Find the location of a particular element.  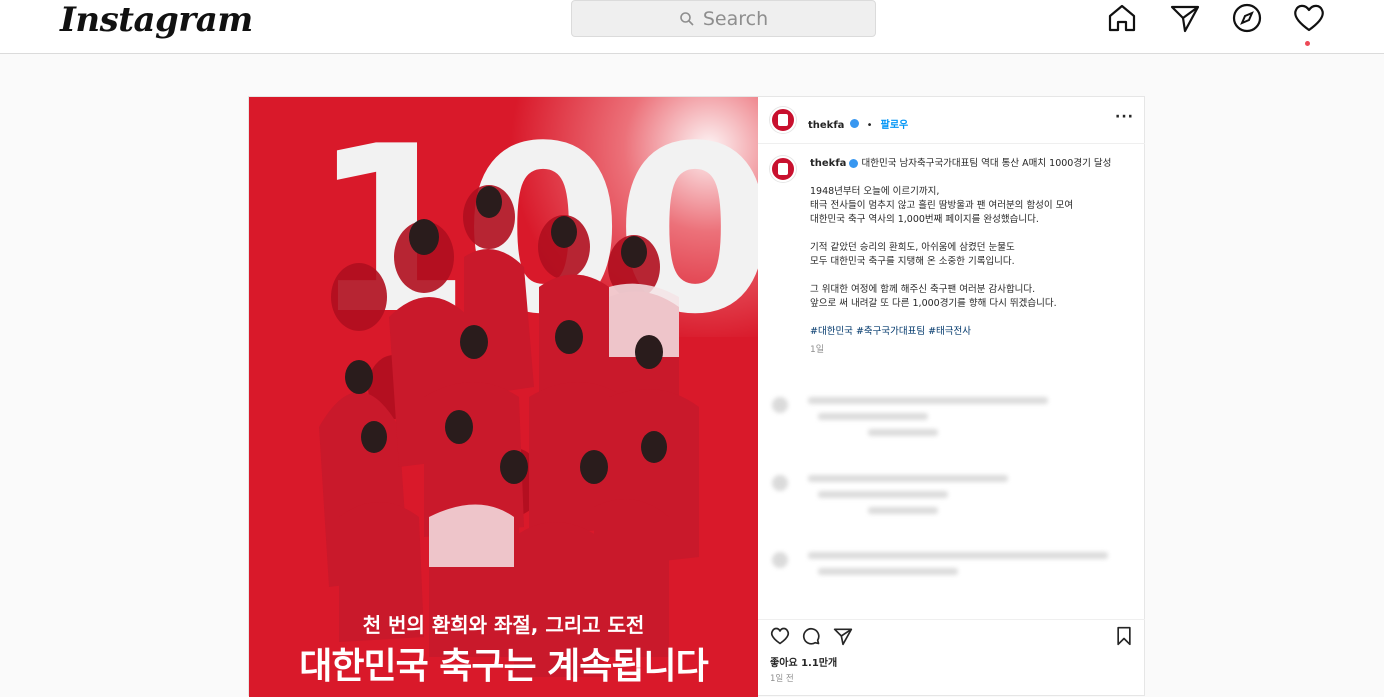

post-timestamp: 1일 전 is located at coordinates (782, 679).